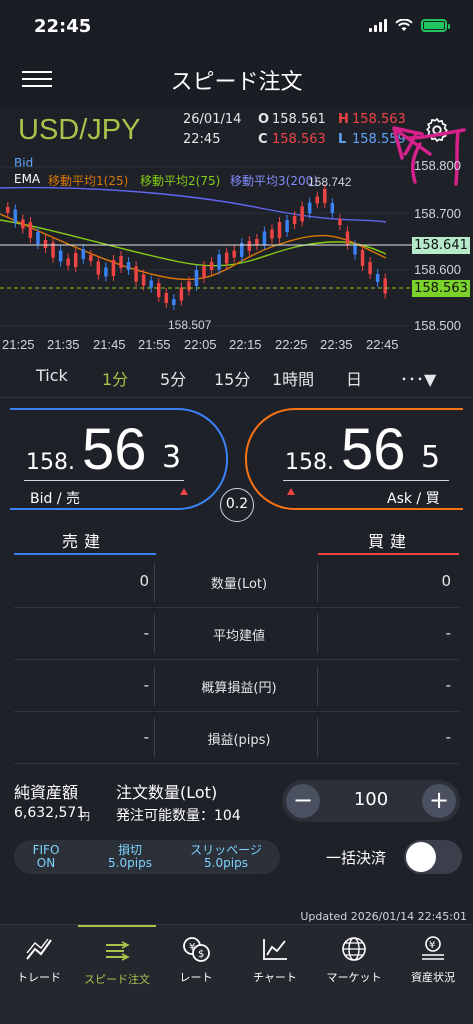  I want to click on tab-assets: ¥ 資産状況, so click(433, 960).